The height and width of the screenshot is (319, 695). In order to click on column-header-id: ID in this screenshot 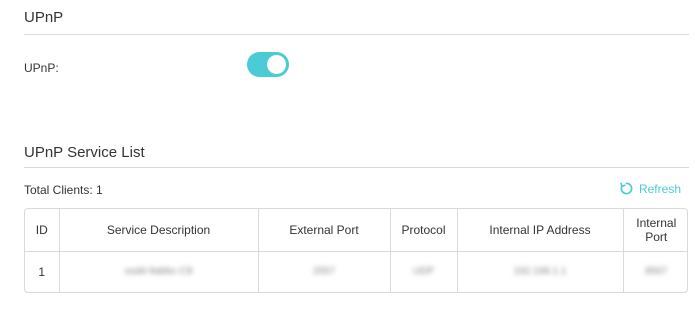, I will do `click(42, 230)`.